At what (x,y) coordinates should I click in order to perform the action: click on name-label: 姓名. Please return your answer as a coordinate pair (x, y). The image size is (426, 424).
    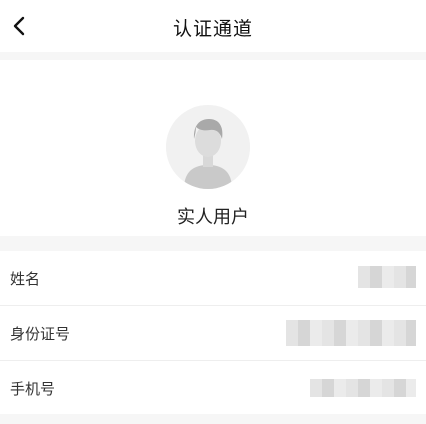
    Looking at the image, I should click on (25, 279).